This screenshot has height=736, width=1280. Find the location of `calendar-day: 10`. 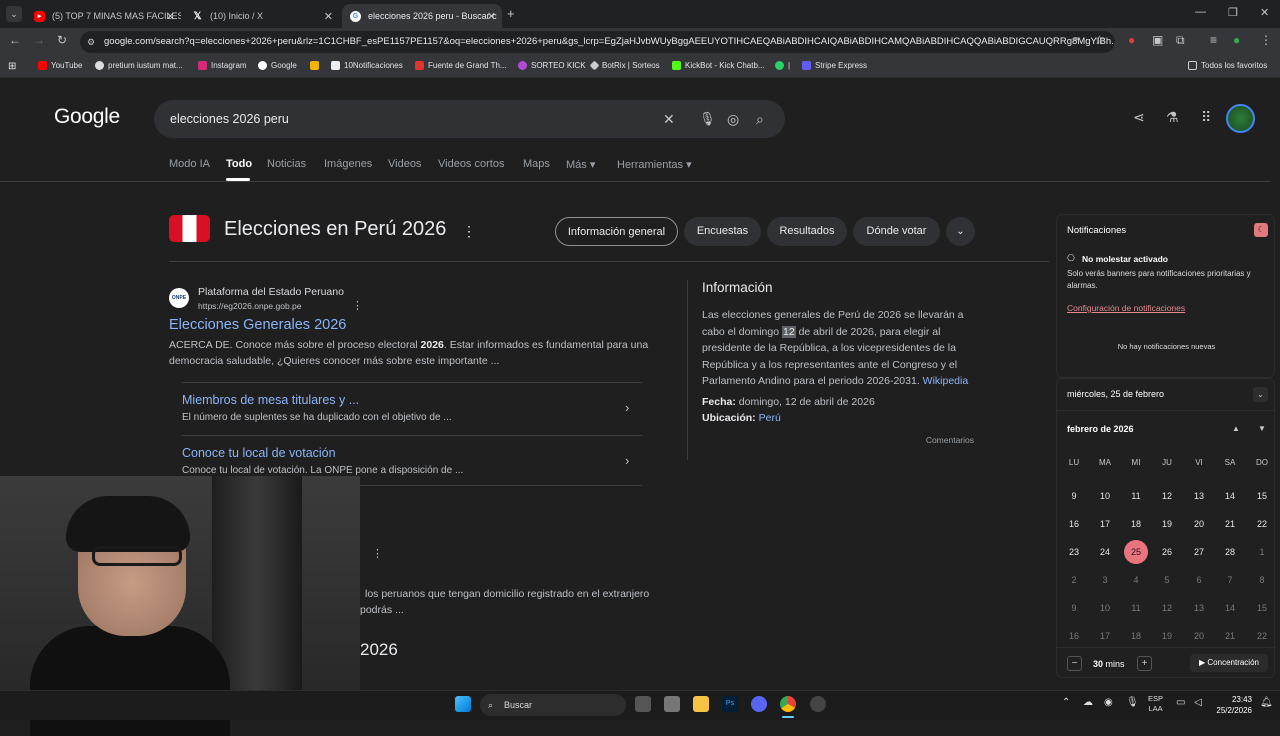

calendar-day: 10 is located at coordinates (1105, 496).